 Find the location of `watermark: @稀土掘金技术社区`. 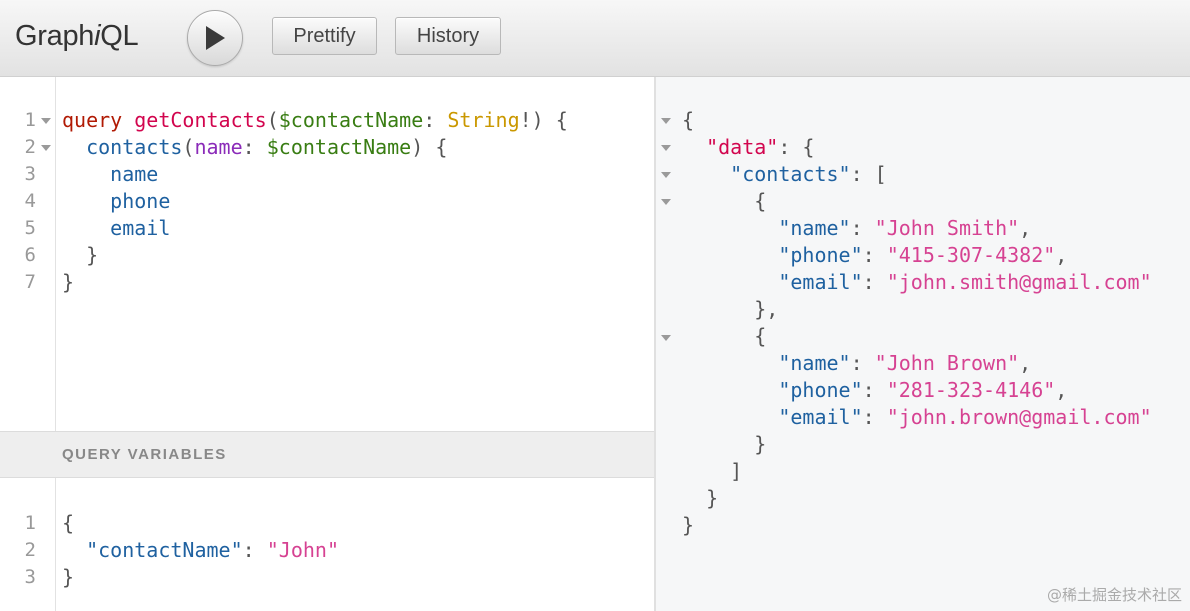

watermark: @稀土掘金技术社区 is located at coordinates (1114, 595).